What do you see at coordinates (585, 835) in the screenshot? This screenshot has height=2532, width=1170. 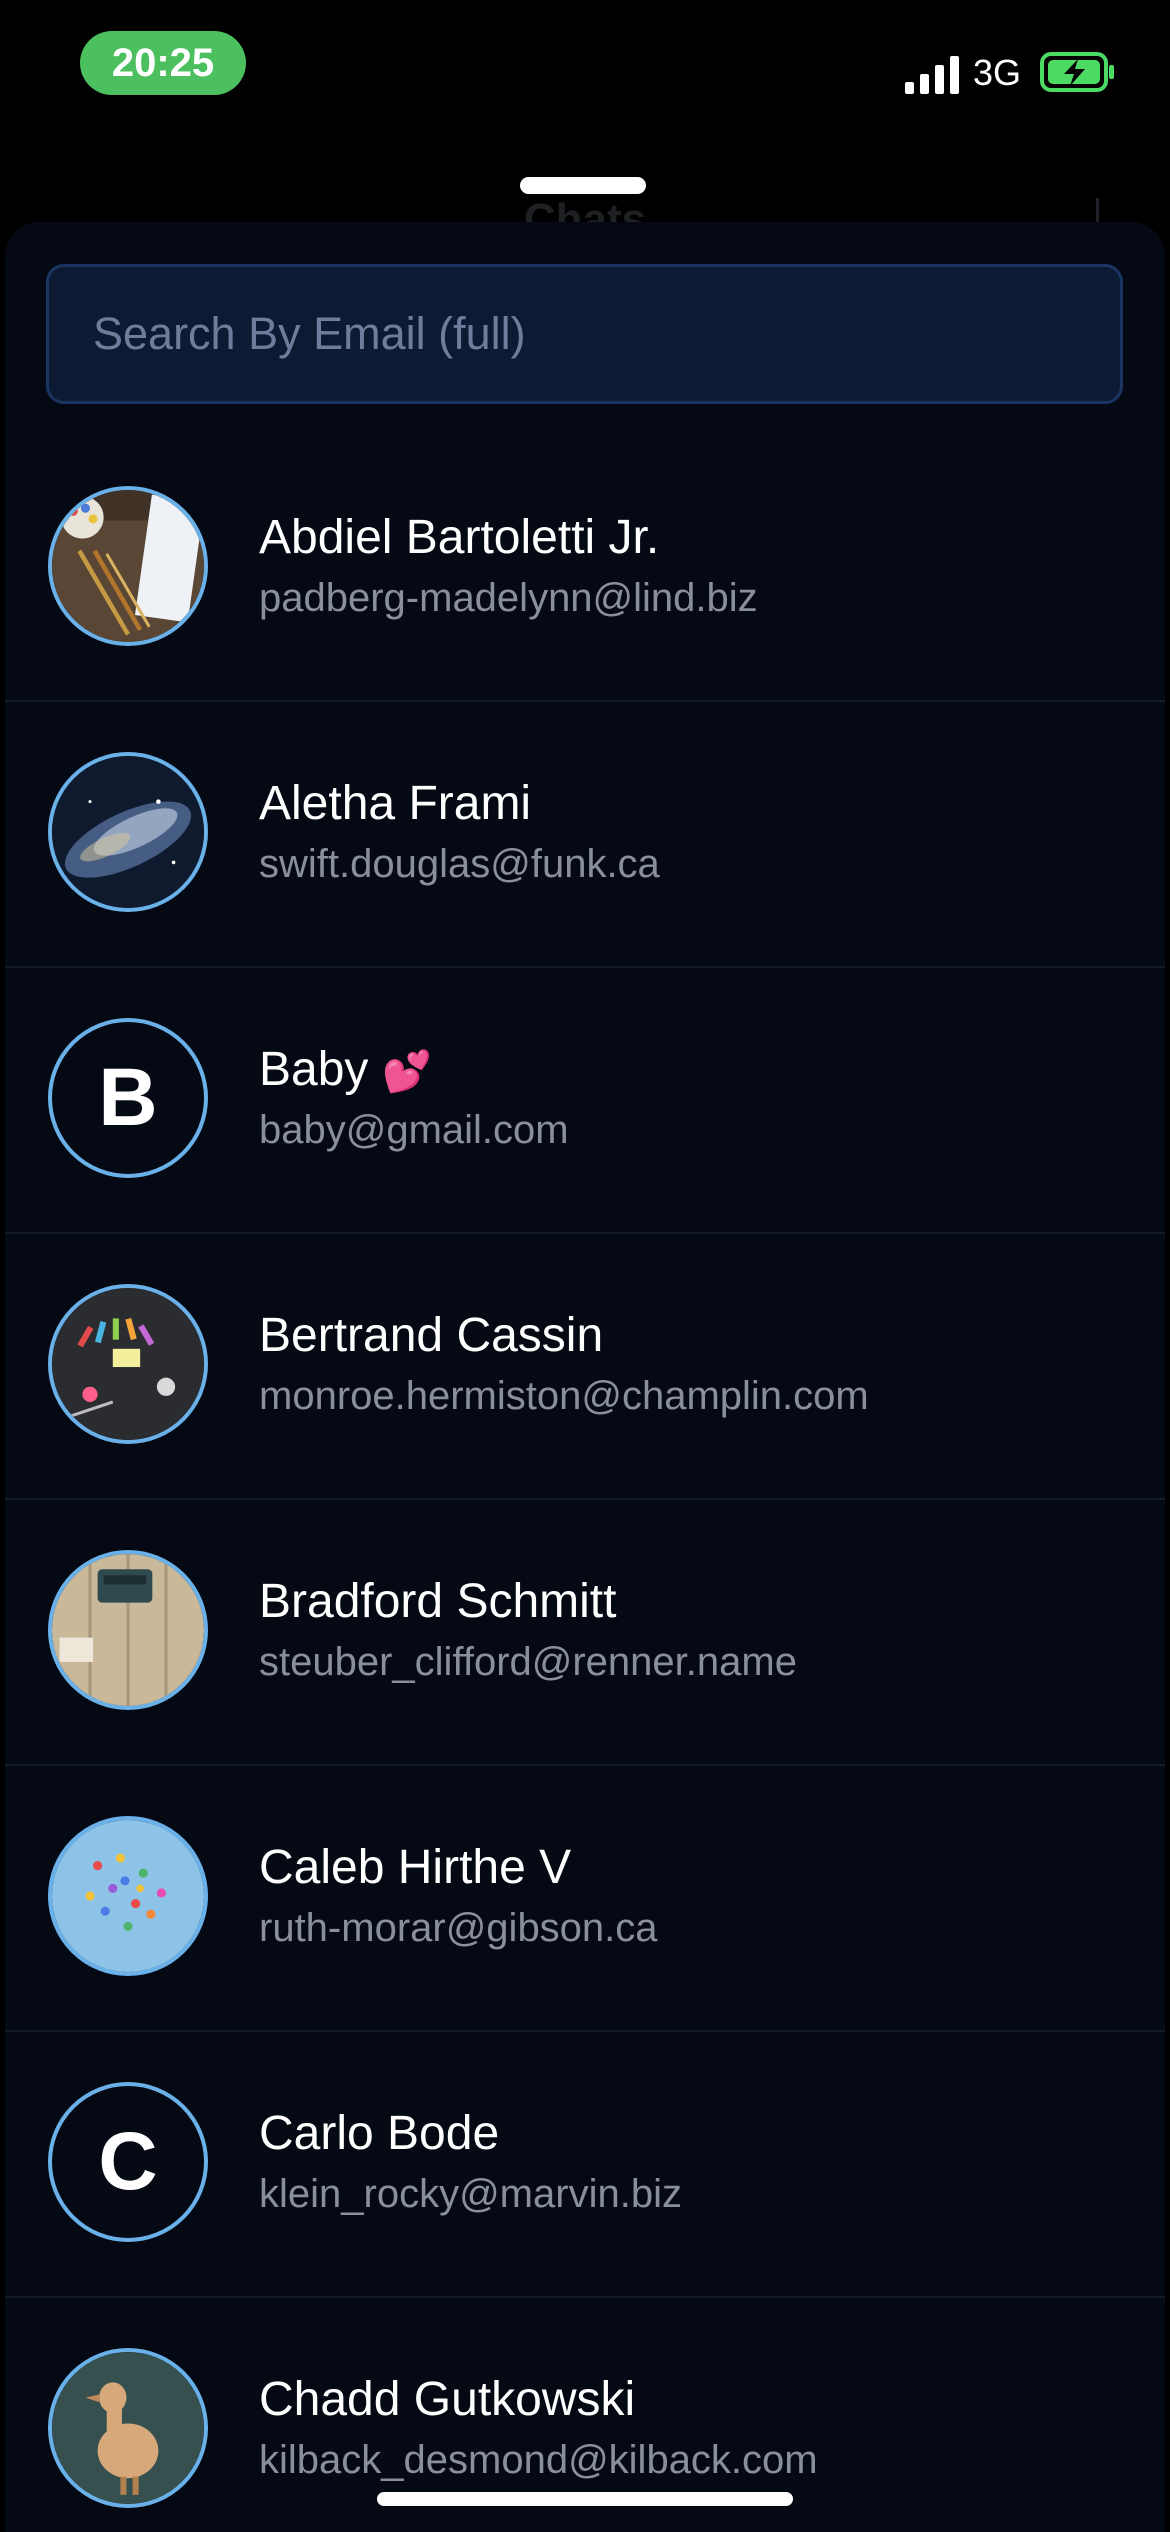 I see `contact-row: Aletha Frami swift.douglas@funk.ca` at bounding box center [585, 835].